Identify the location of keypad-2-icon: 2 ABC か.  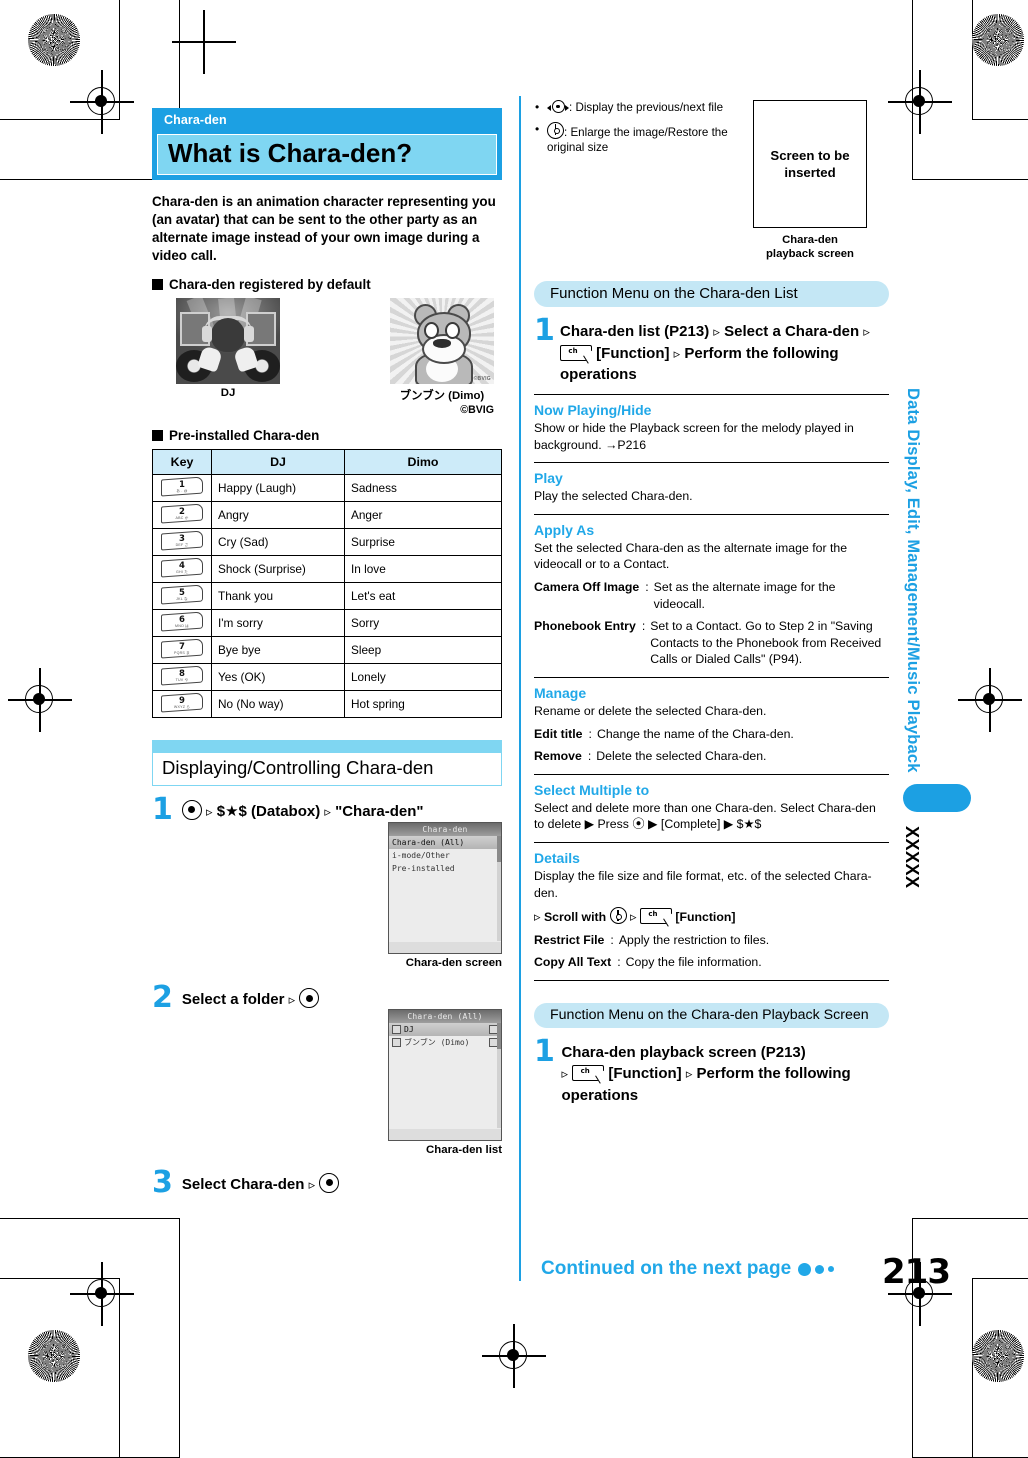
(182, 513).